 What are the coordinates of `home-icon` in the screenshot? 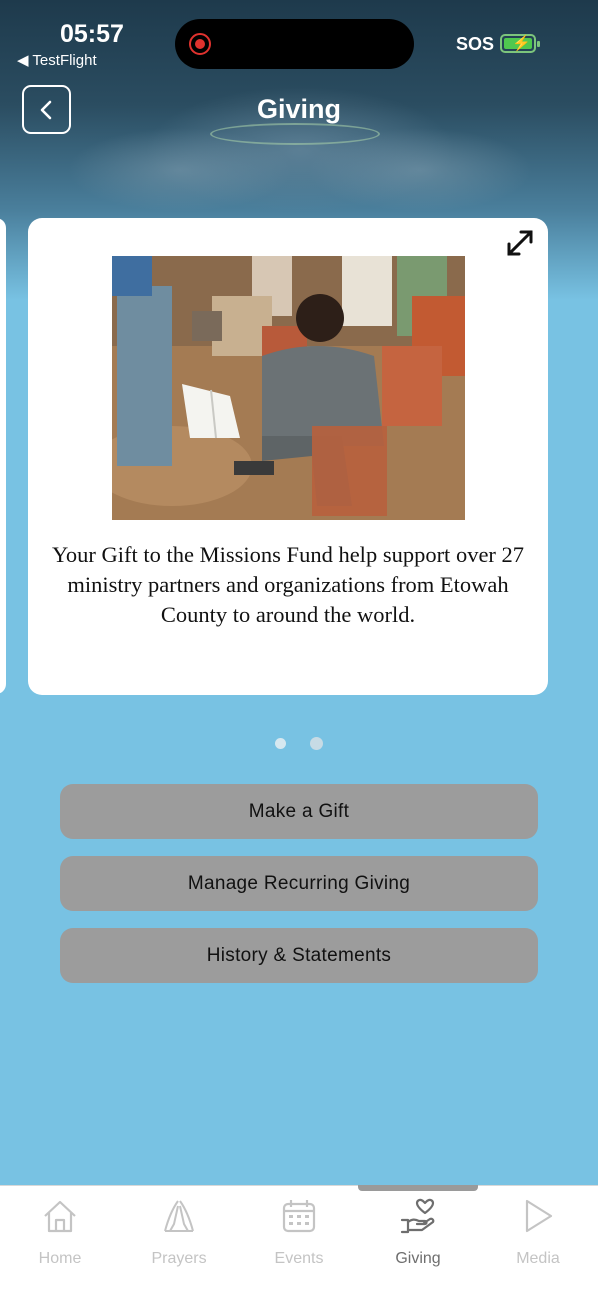 It's located at (60, 1216).